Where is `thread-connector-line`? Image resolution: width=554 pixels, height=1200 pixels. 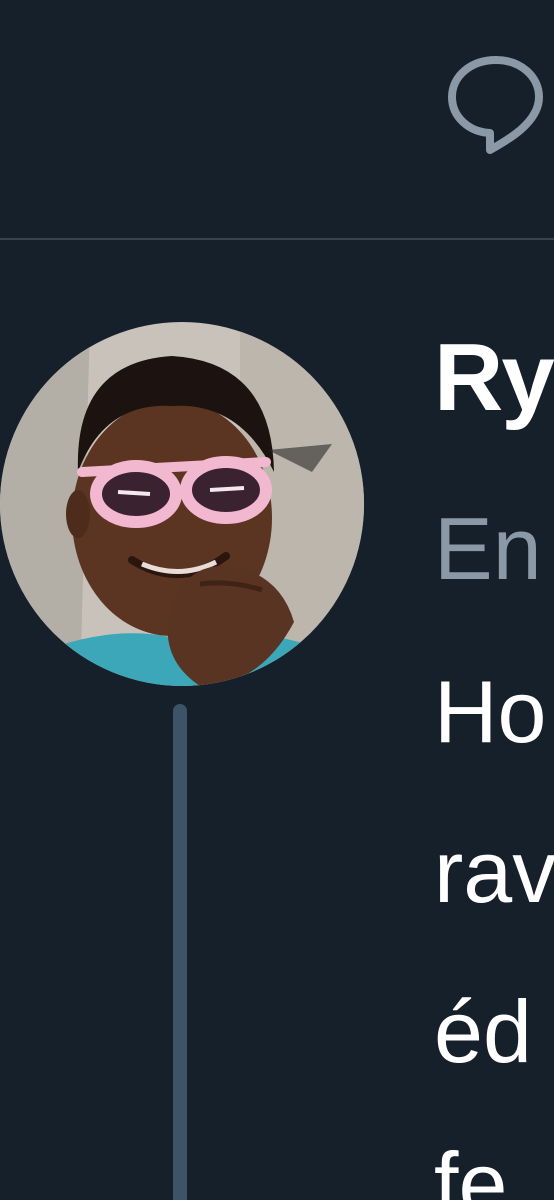 thread-connector-line is located at coordinates (180, 952).